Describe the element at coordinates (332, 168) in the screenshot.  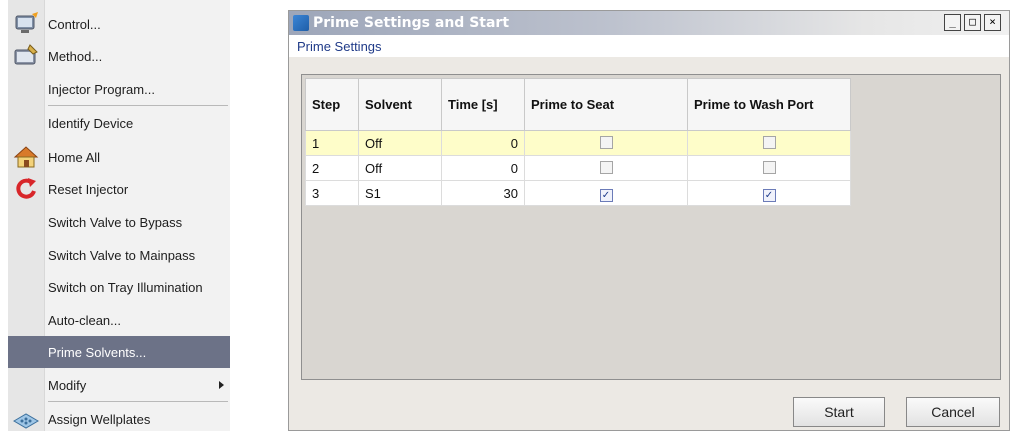
I see `step-cell: 2` at that location.